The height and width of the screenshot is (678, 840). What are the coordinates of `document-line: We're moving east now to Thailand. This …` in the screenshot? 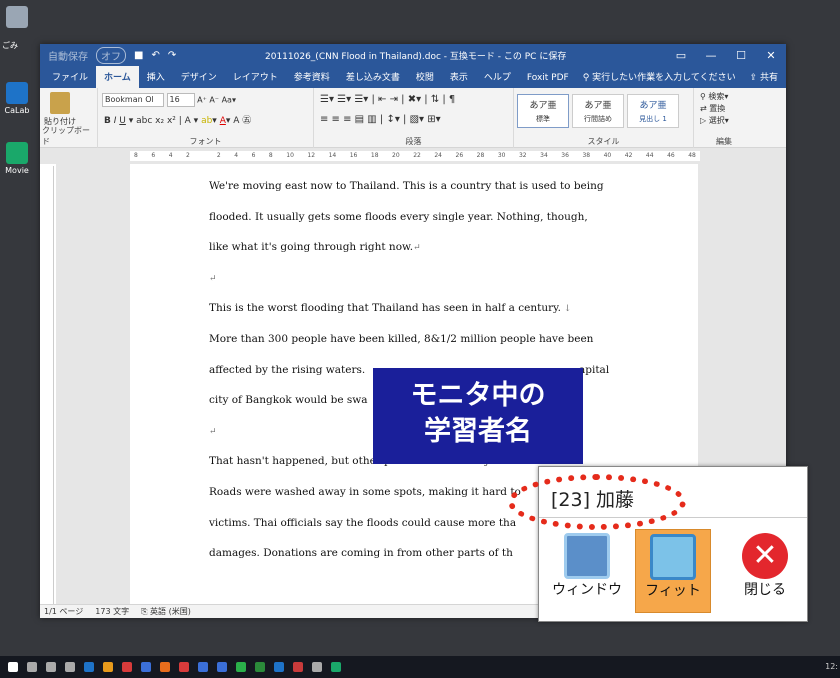 It's located at (414, 186).